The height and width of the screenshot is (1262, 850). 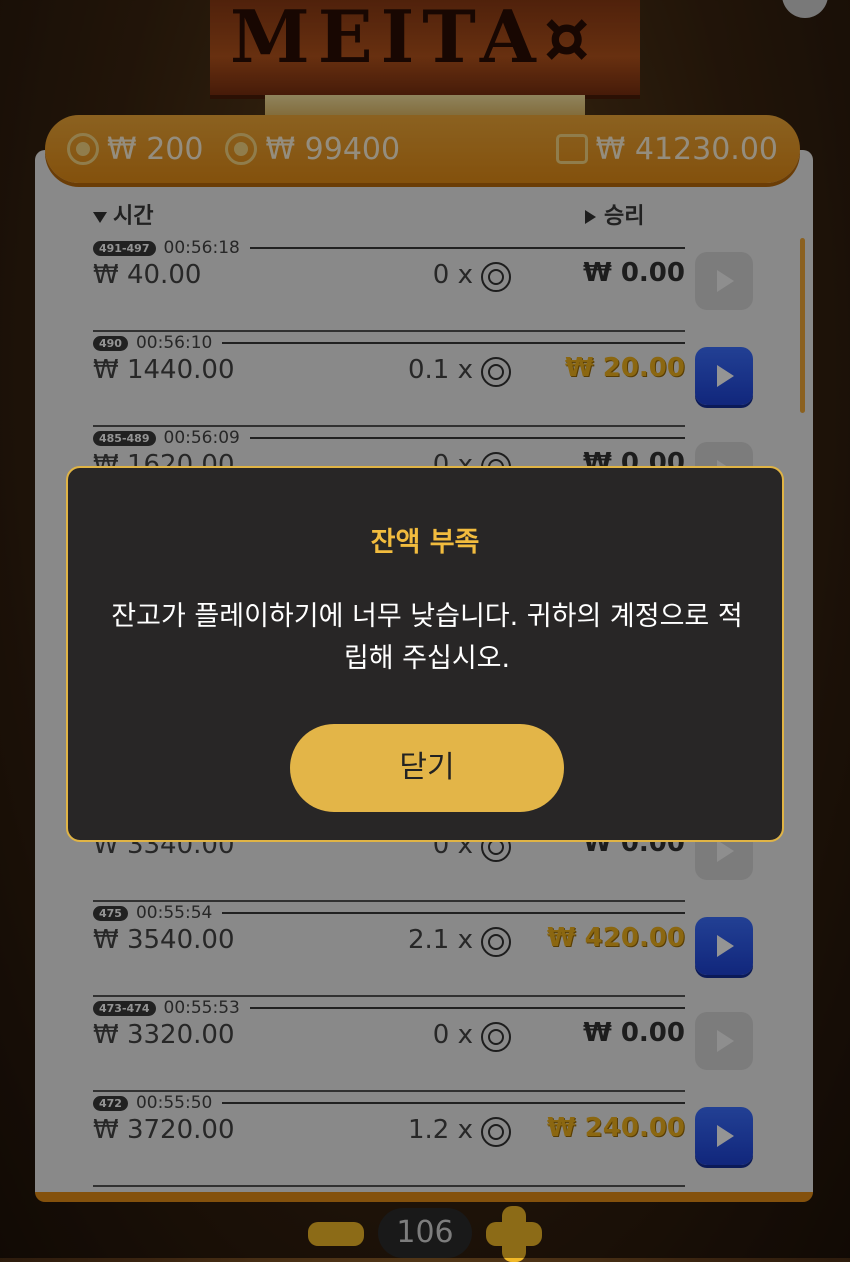 What do you see at coordinates (427, 768) in the screenshot?
I see `close-button: 닫기` at bounding box center [427, 768].